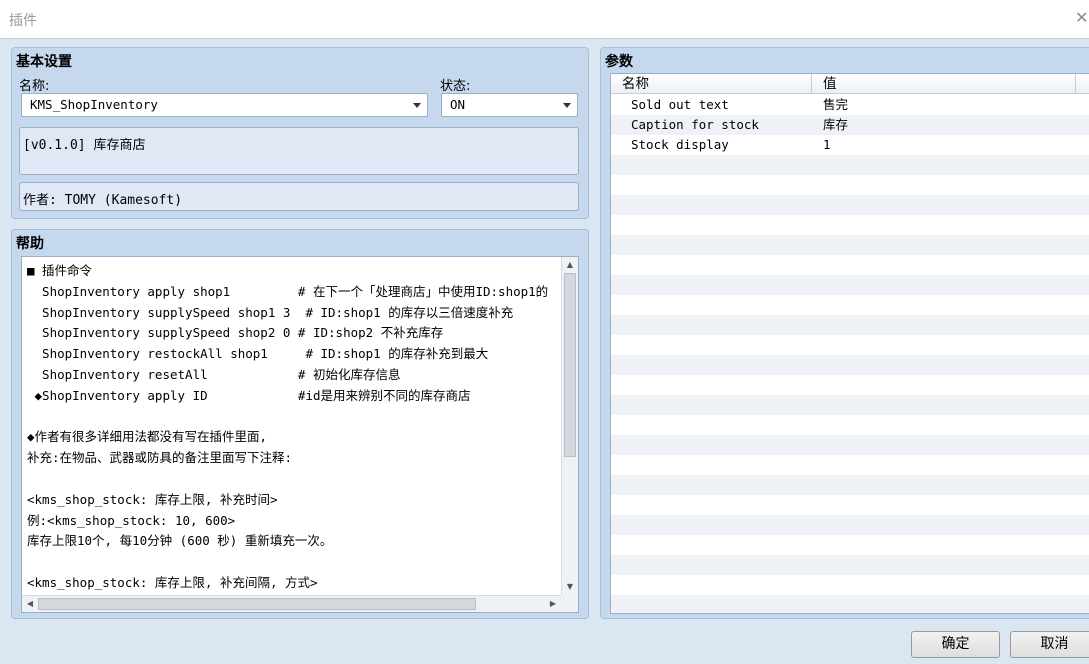 This screenshot has height=664, width=1089. What do you see at coordinates (30, 604) in the screenshot?
I see `scroll-left-icon: ◀` at bounding box center [30, 604].